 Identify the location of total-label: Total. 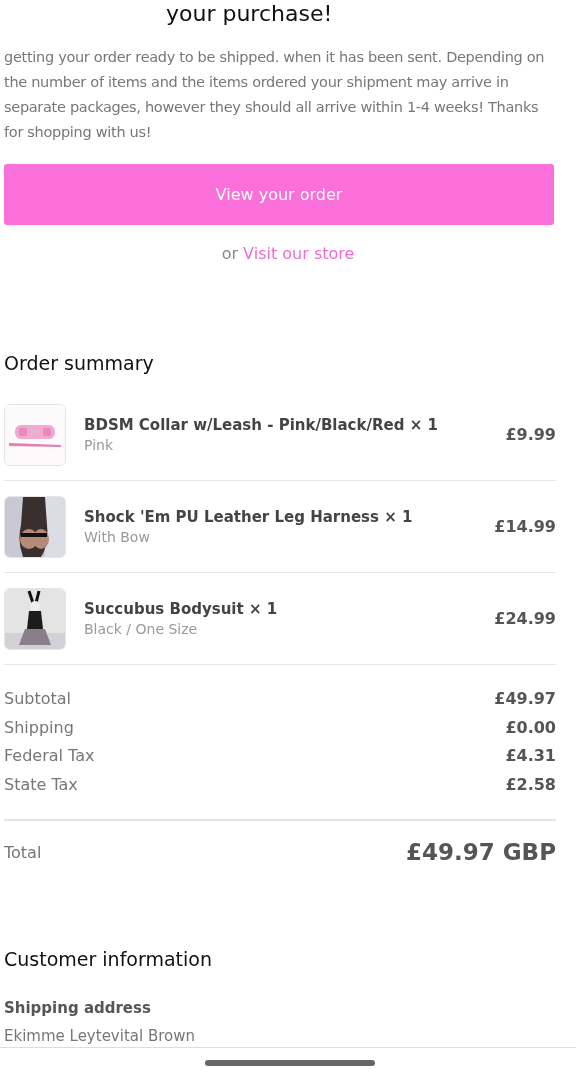
(23, 852).